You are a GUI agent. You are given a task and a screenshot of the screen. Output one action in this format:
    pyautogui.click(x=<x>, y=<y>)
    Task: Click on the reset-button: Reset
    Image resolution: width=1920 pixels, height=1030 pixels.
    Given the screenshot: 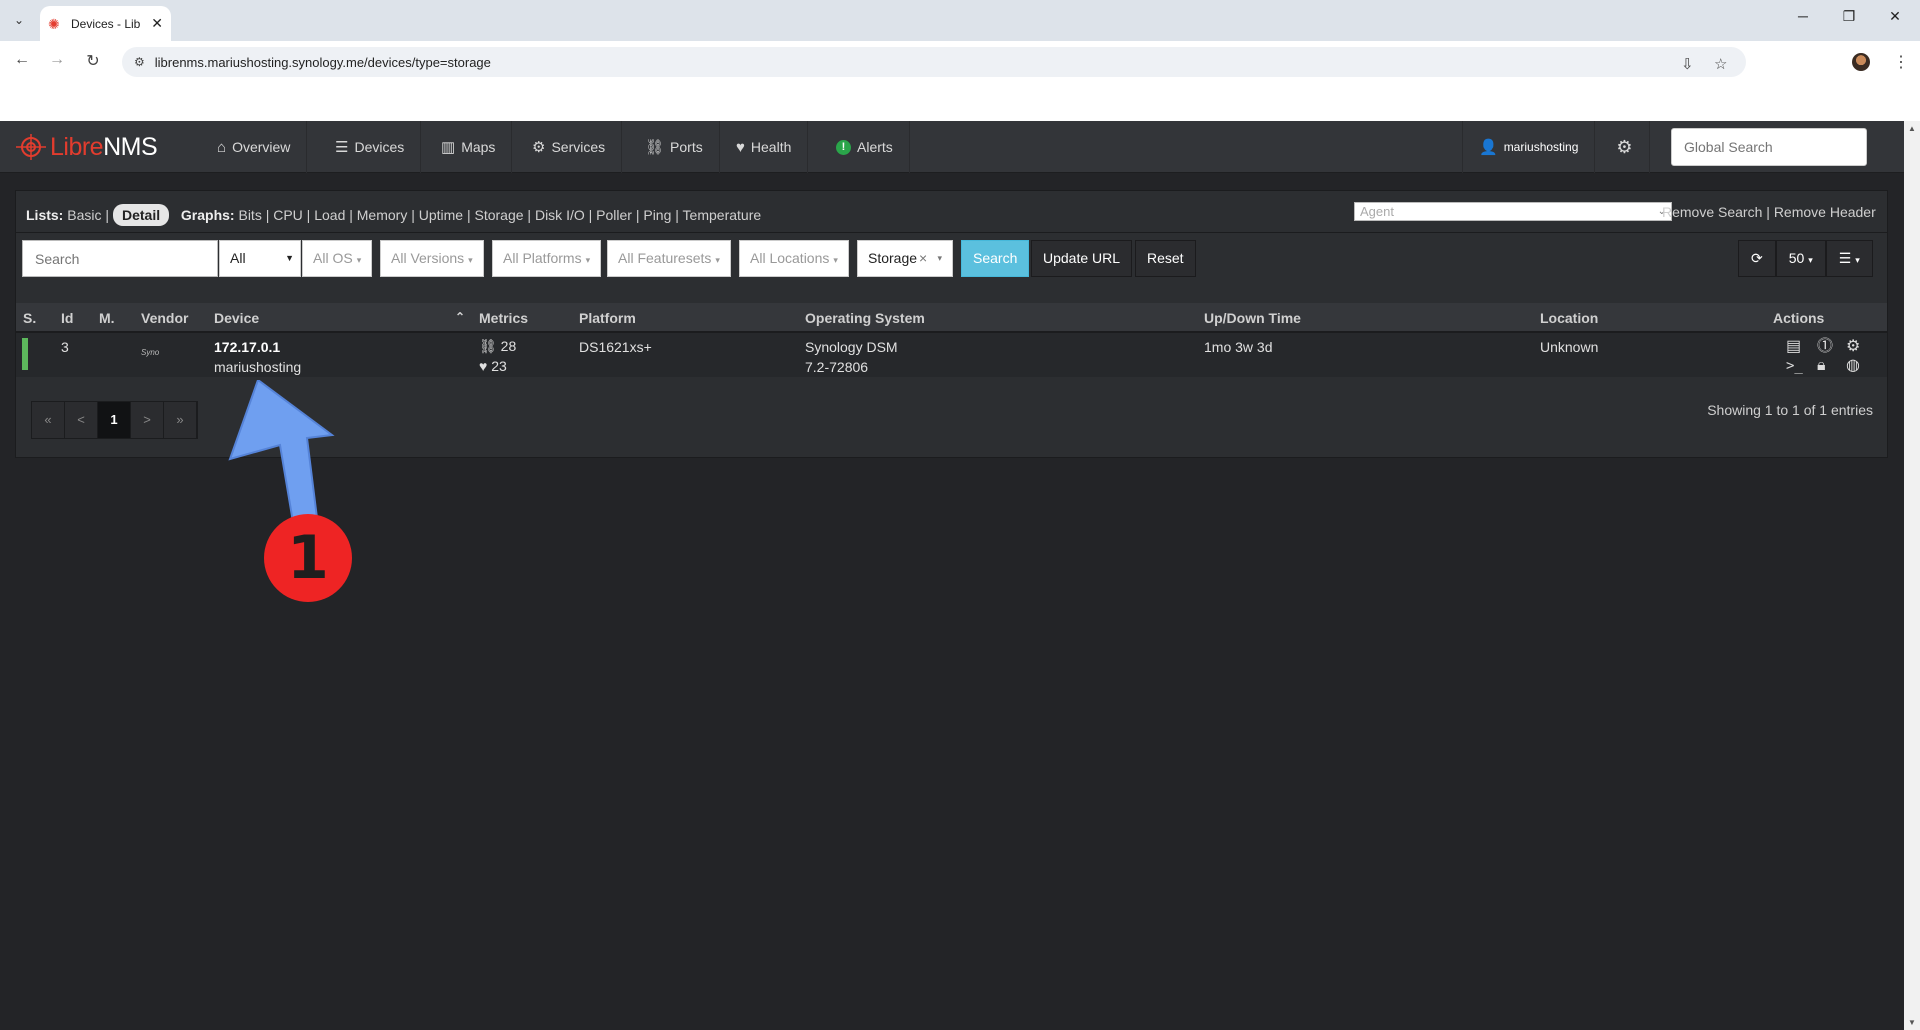 What is the action you would take?
    pyautogui.click(x=1165, y=258)
    